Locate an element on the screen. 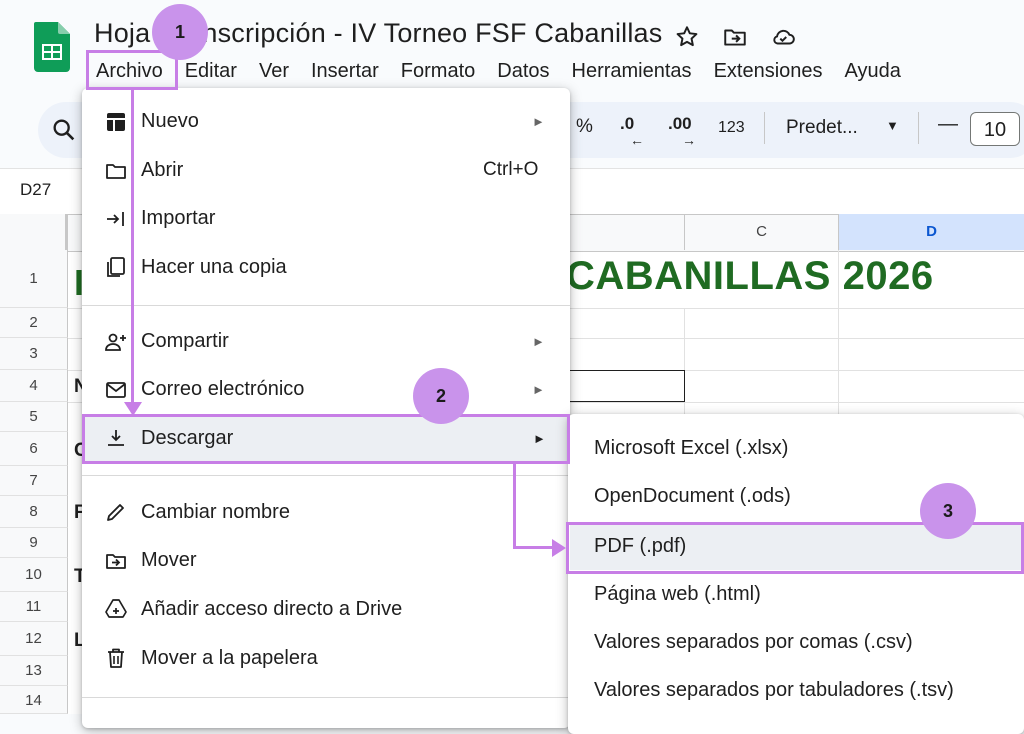  sheet-banner-title: CABANILLAS 2026 is located at coordinates (750, 276).